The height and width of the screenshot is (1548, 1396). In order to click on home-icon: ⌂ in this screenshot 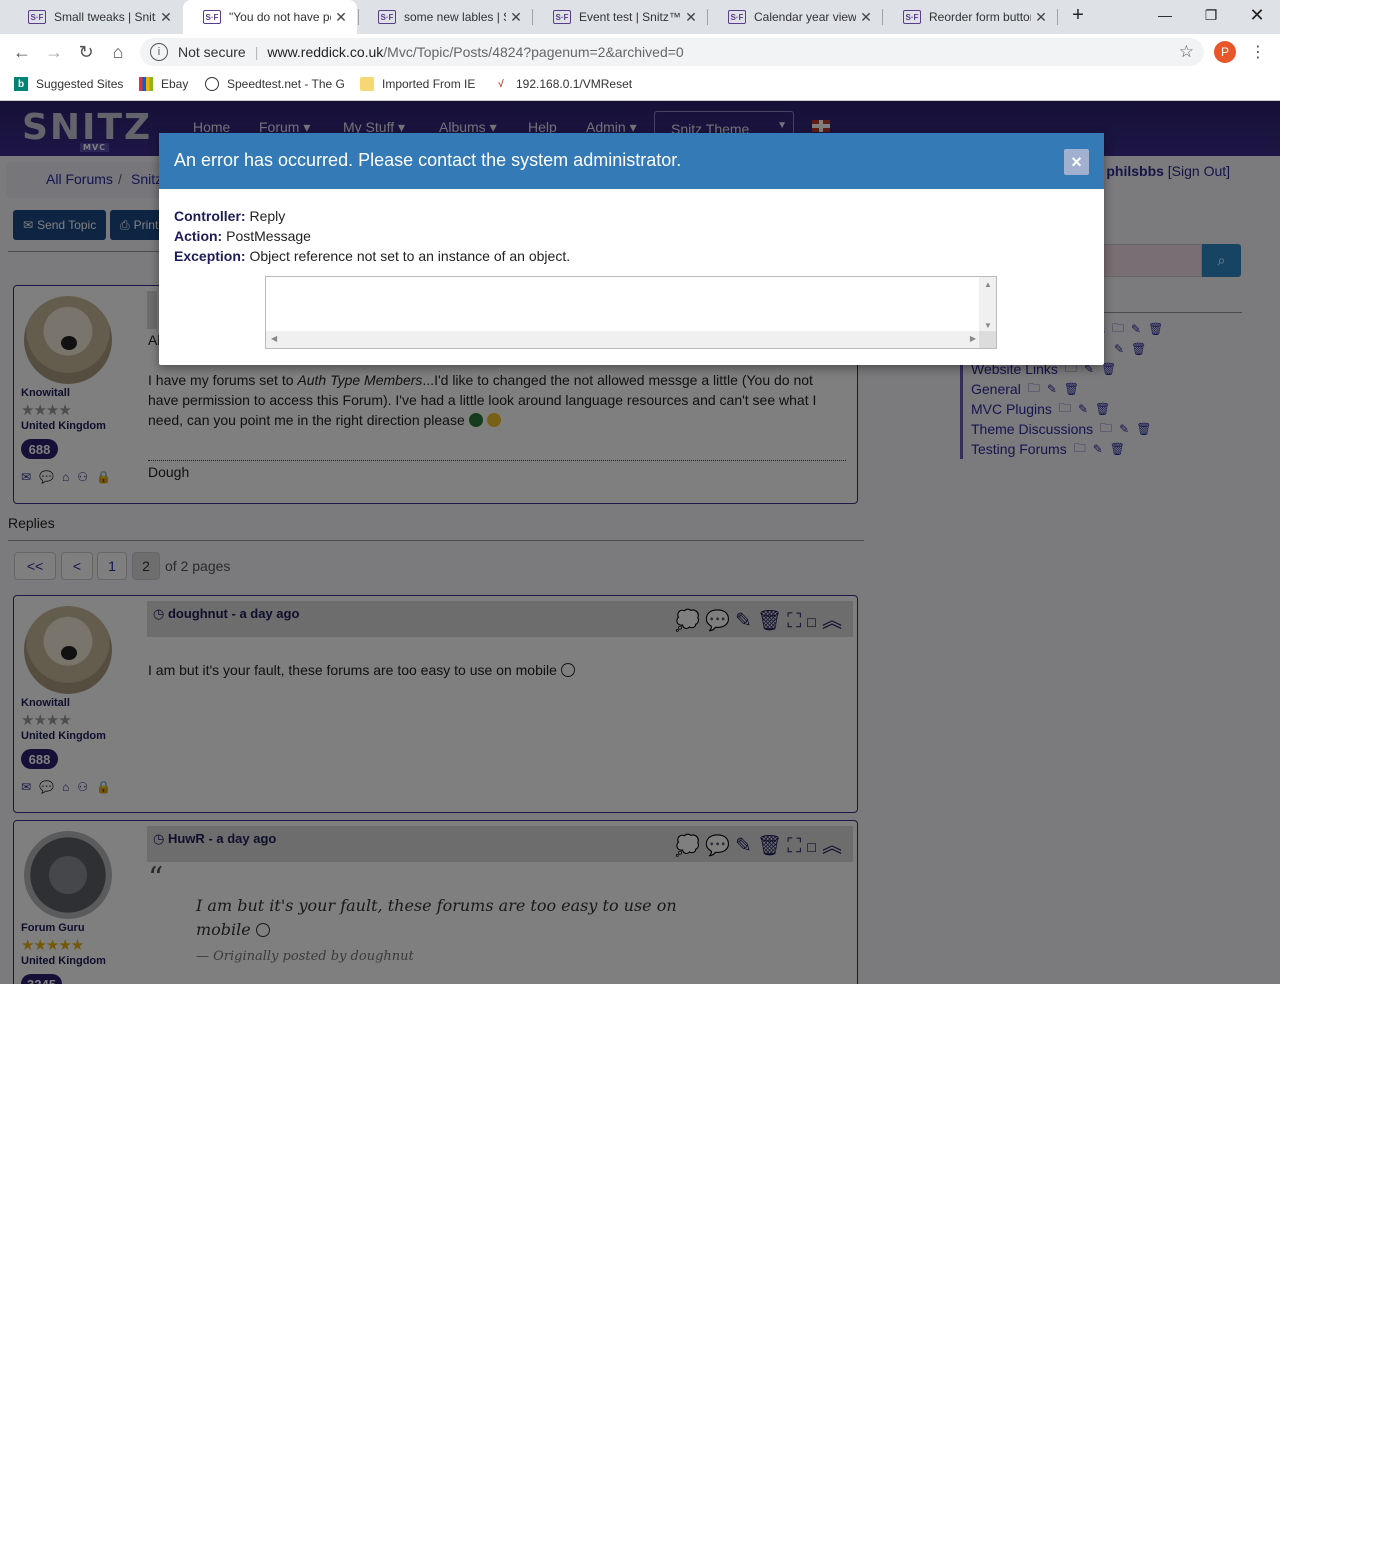, I will do `click(118, 52)`.